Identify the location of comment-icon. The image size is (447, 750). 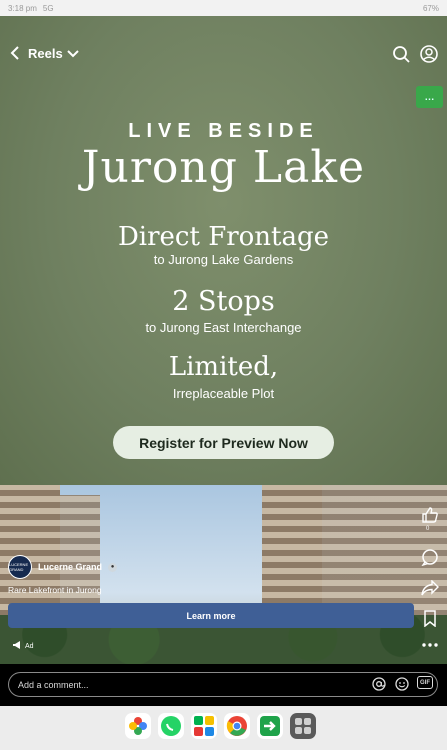
(430, 557).